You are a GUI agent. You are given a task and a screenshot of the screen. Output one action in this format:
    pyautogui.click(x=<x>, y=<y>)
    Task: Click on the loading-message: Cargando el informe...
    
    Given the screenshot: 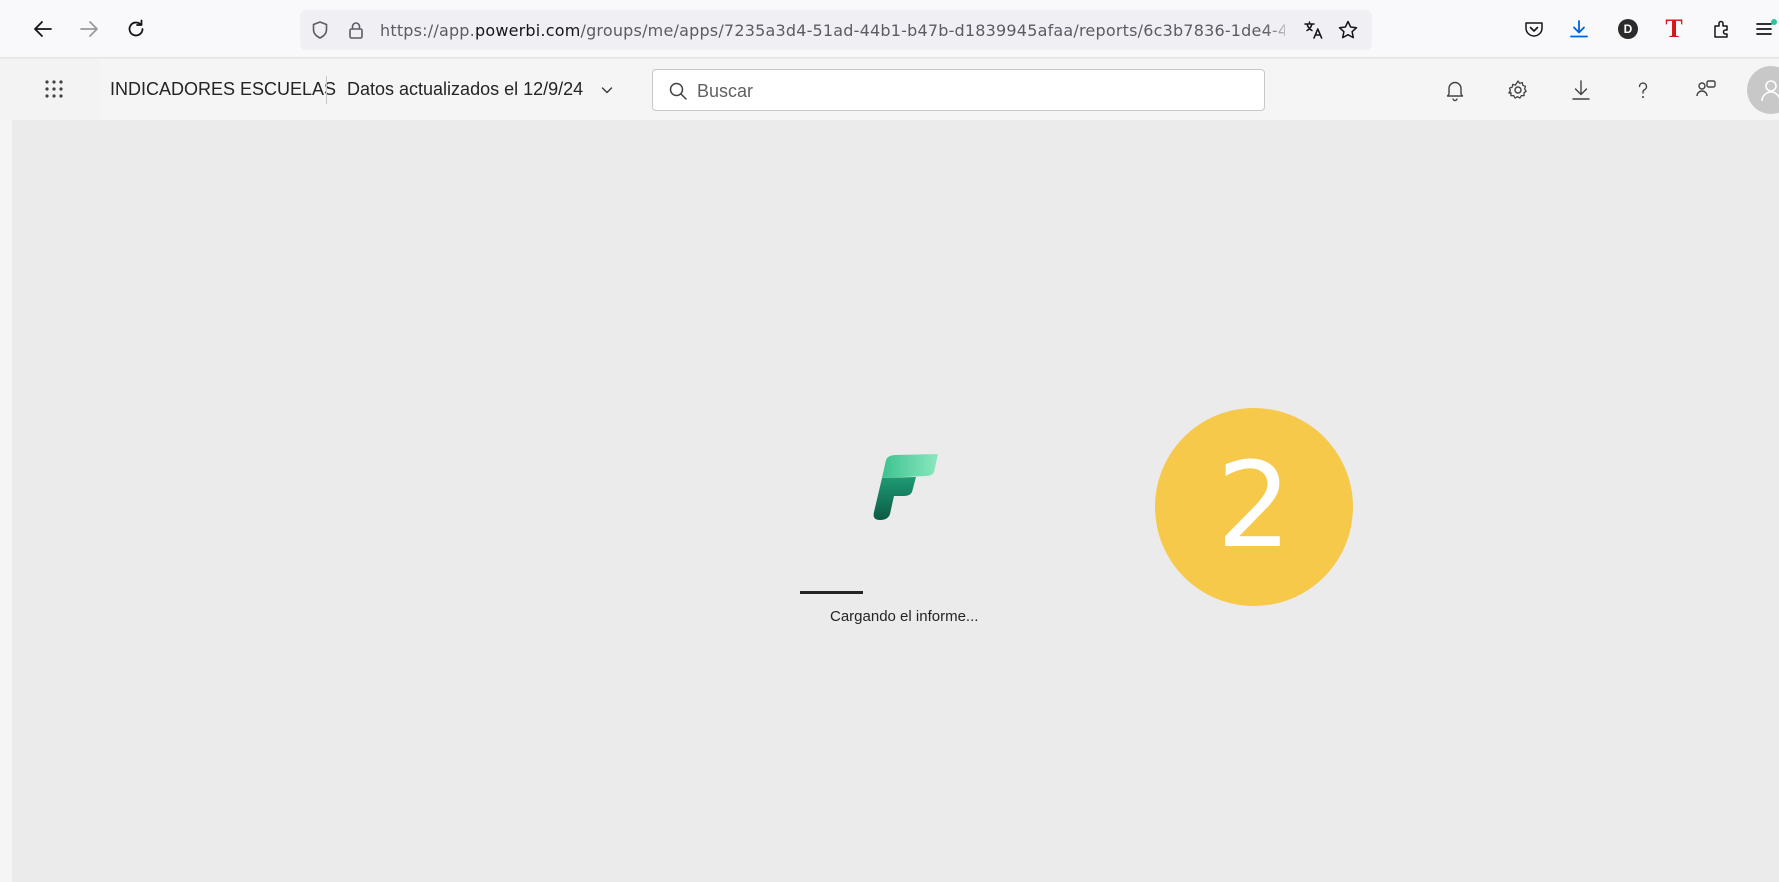 What is the action you would take?
    pyautogui.click(x=904, y=616)
    